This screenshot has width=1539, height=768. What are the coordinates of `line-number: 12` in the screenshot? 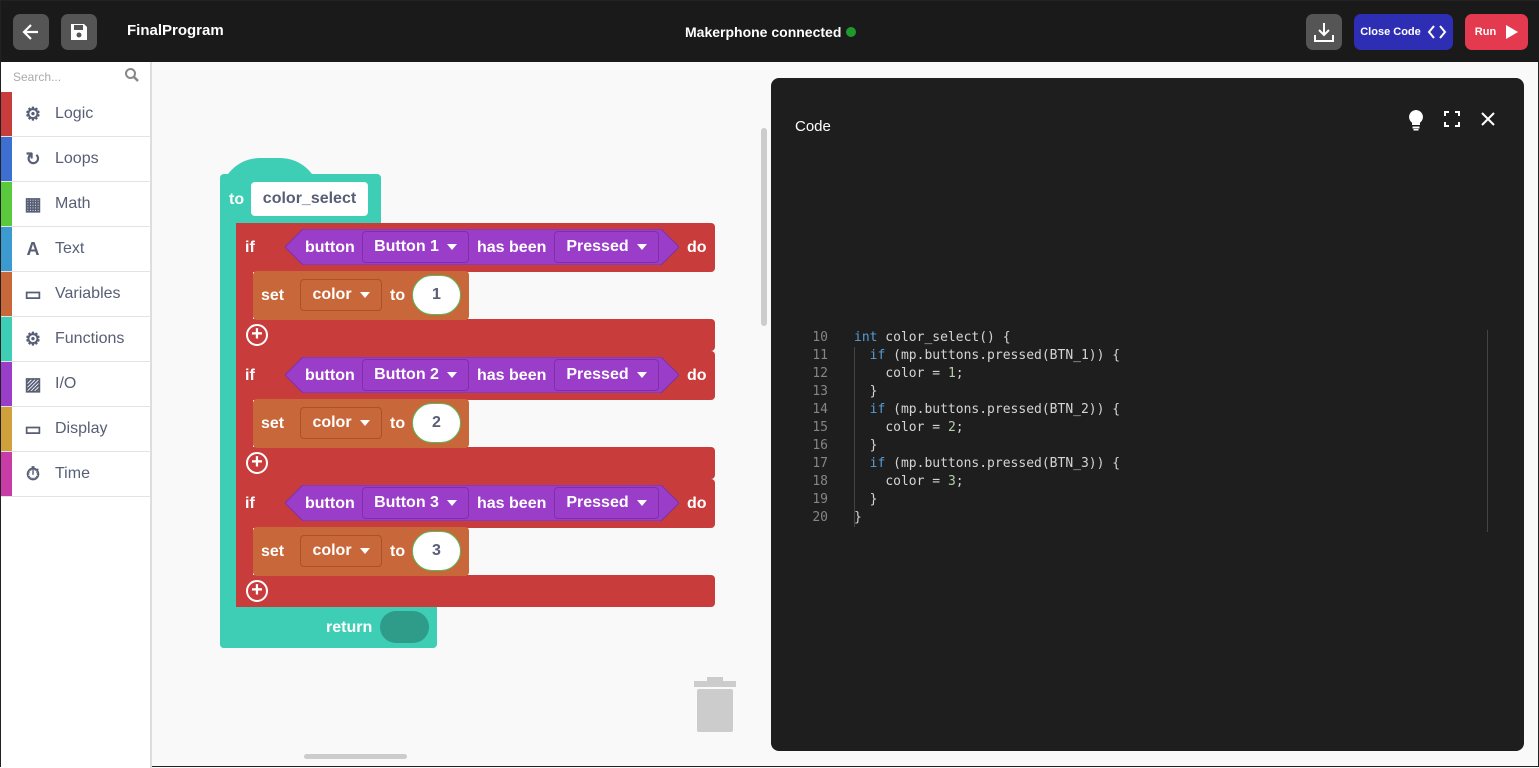 It's located at (820, 373).